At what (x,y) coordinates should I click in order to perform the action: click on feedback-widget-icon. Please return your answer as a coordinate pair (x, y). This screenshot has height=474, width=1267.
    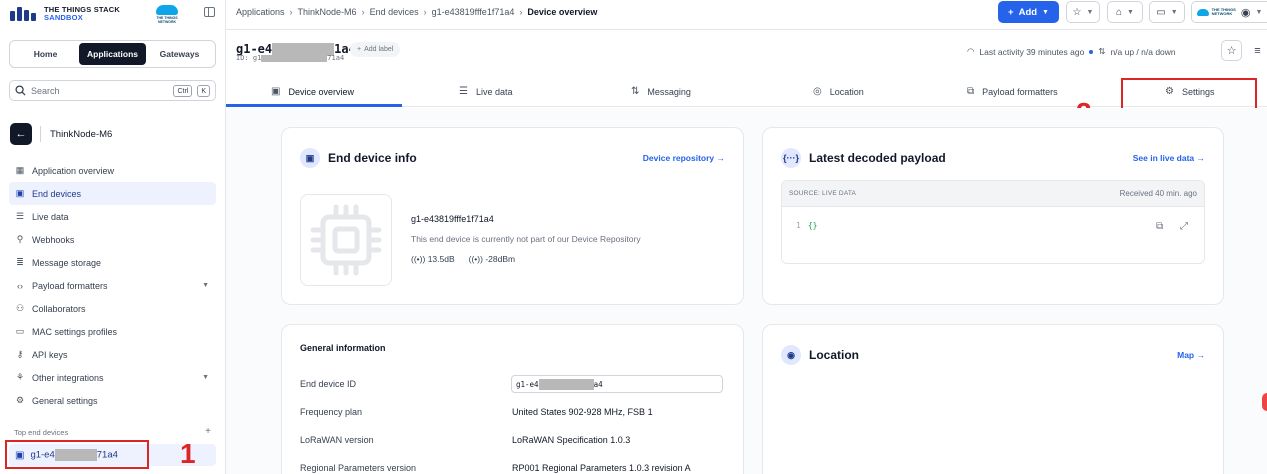
    Looking at the image, I should click on (1264, 402).